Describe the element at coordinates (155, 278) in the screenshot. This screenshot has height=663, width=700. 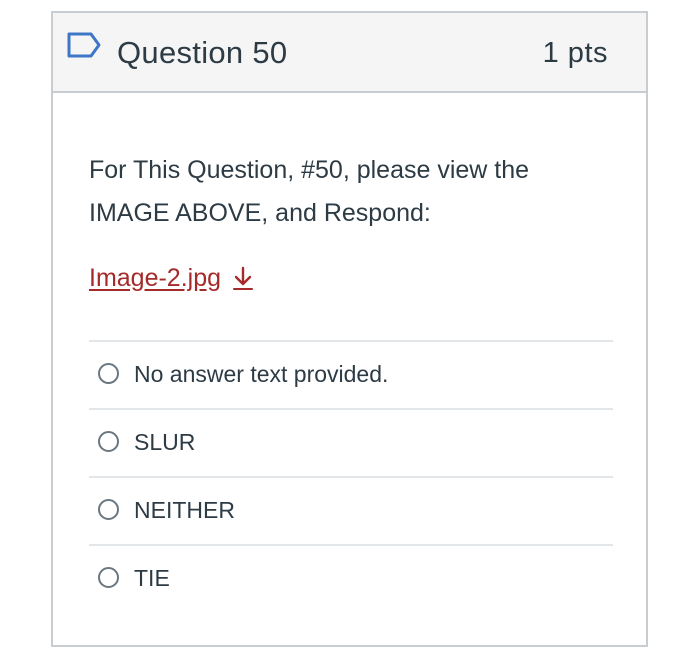
I see `attachment-link: Image-2.jpg` at that location.